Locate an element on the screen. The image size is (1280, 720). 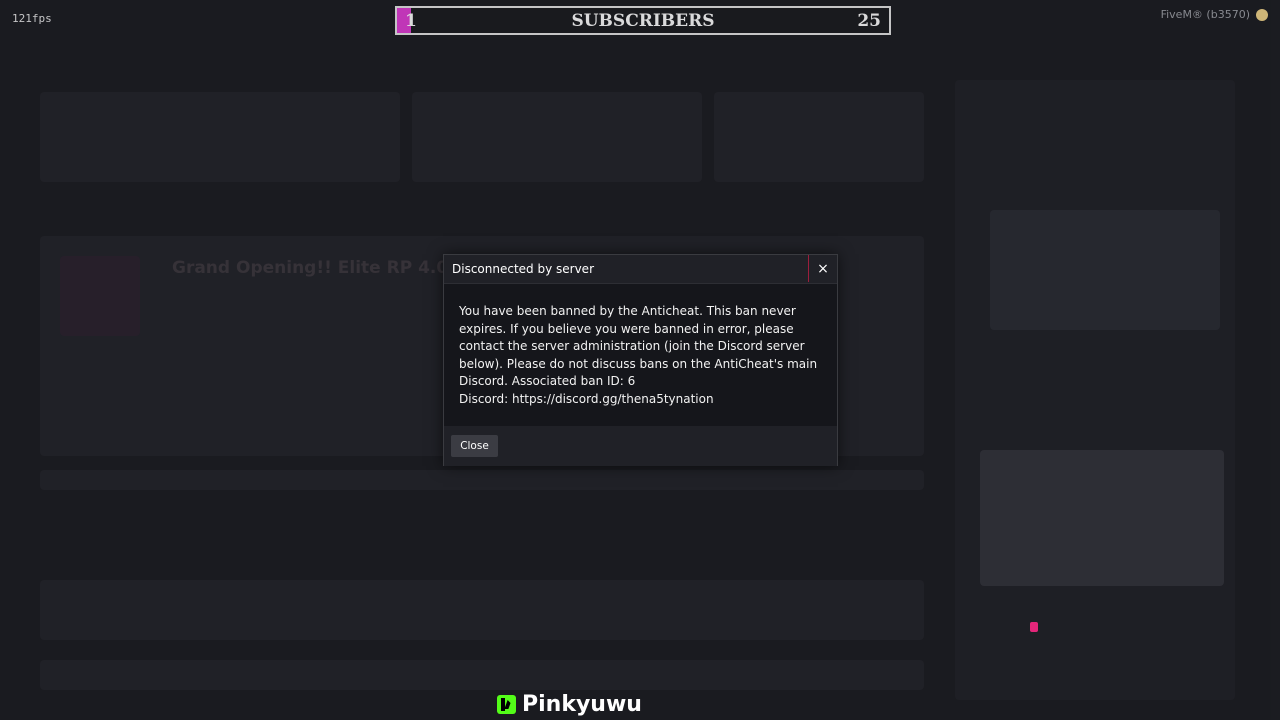
close-button: Close is located at coordinates (474, 446).